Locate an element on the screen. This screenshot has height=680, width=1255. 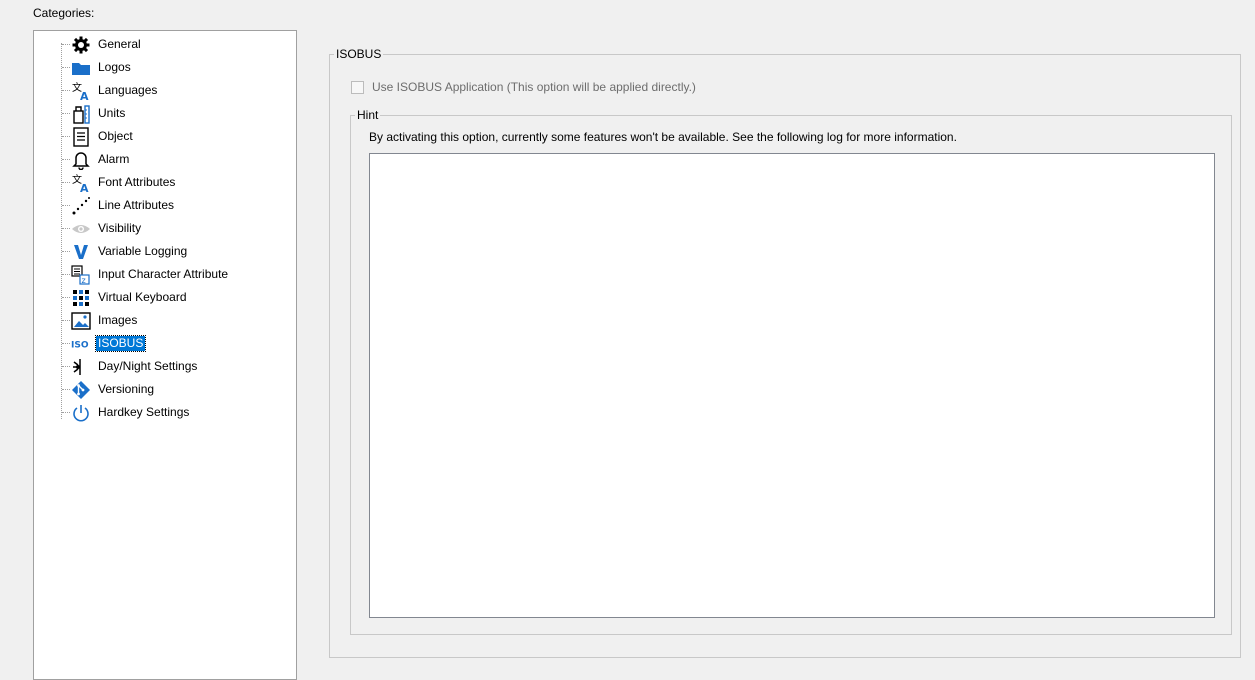
eye-icon is located at coordinates (81, 229).